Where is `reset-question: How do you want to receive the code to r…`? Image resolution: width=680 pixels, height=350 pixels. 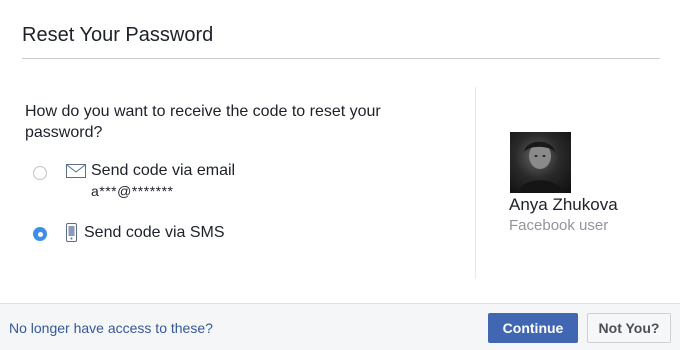 reset-question: How do you want to receive the code to r… is located at coordinates (203, 122).